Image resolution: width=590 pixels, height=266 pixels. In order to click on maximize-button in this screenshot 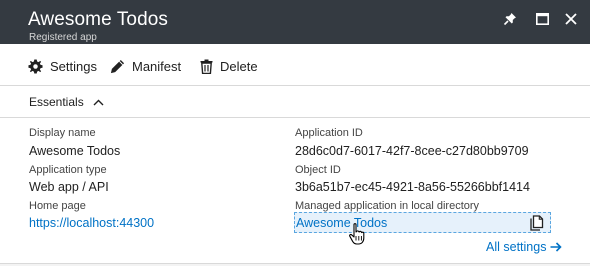, I will do `click(542, 19)`.